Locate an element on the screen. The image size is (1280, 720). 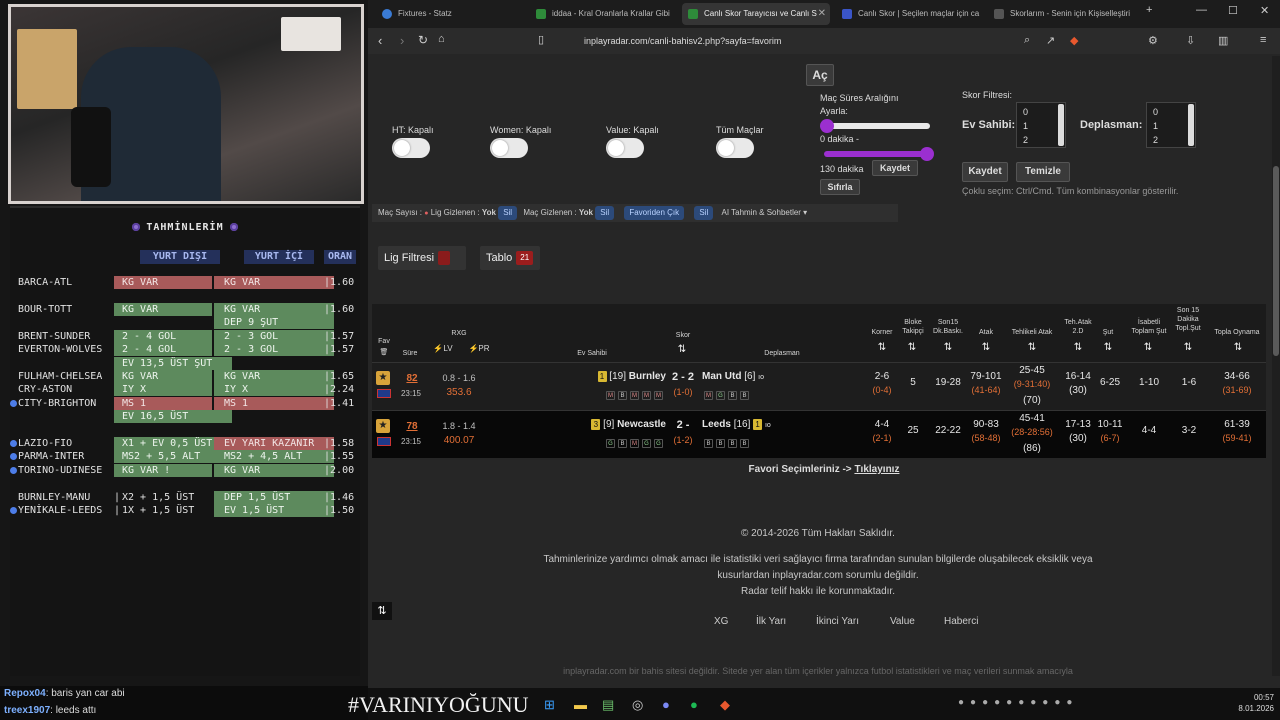
prediction-row: EV 13,5 ÜST ŞUT is located at coordinates (188, 363).